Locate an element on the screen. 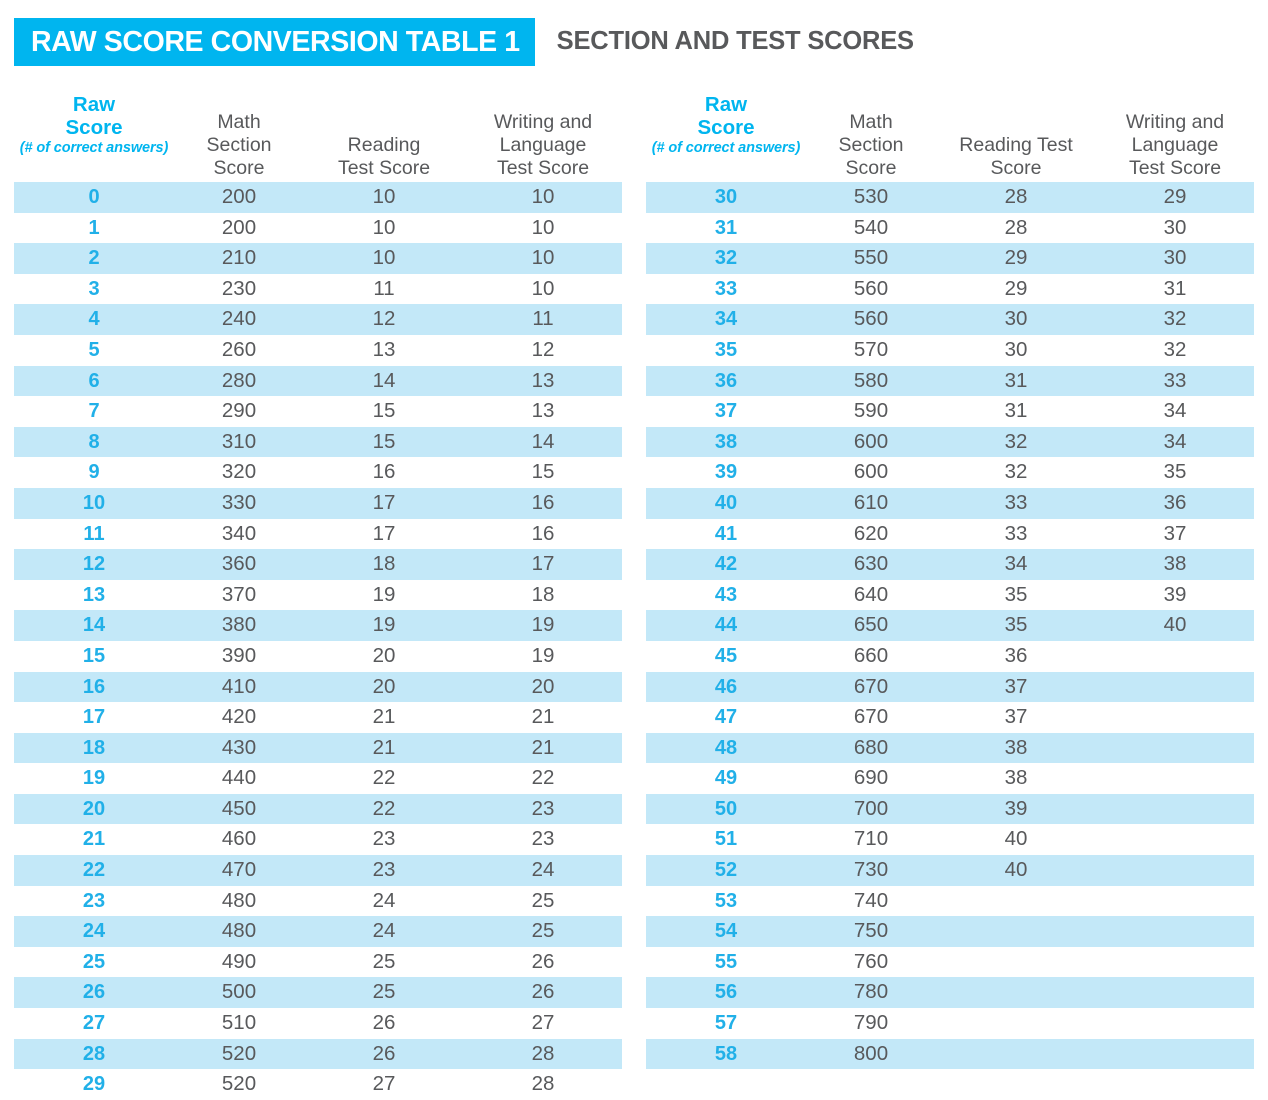 This screenshot has height=1100, width=1268. cell-raw-score: 23 is located at coordinates (94, 900).